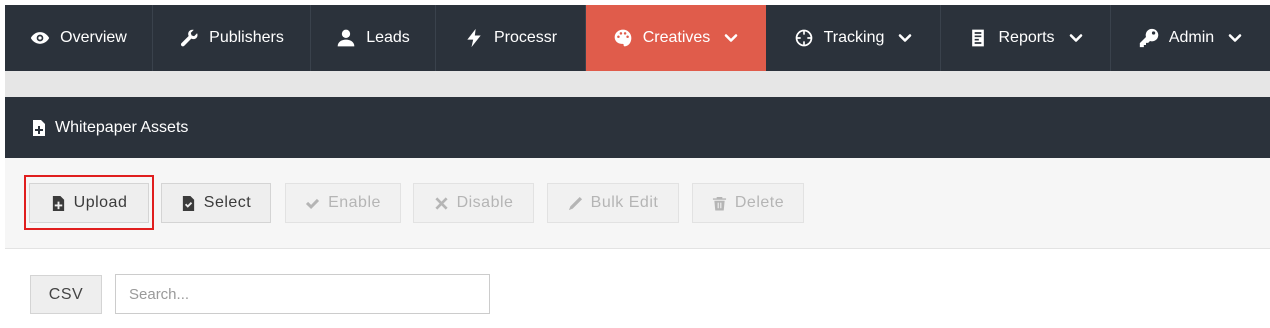  What do you see at coordinates (441, 203) in the screenshot?
I see `x-icon` at bounding box center [441, 203].